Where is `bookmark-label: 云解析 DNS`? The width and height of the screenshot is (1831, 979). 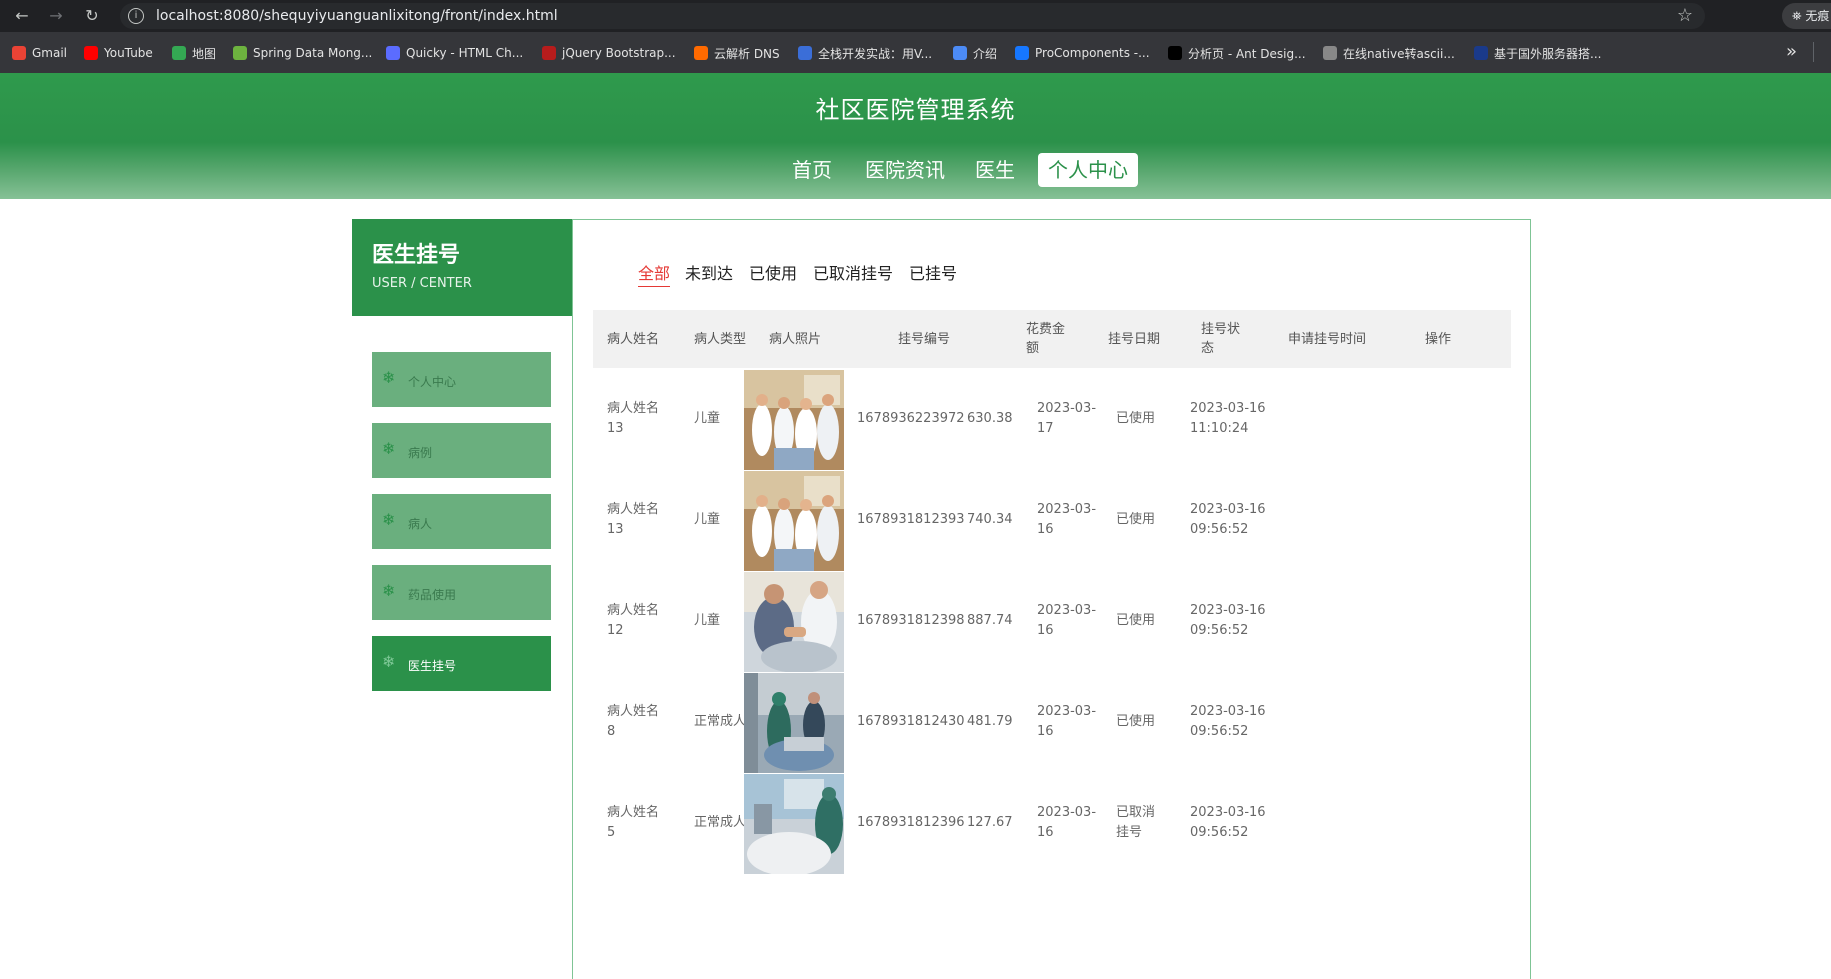 bookmark-label: 云解析 DNS is located at coordinates (747, 53).